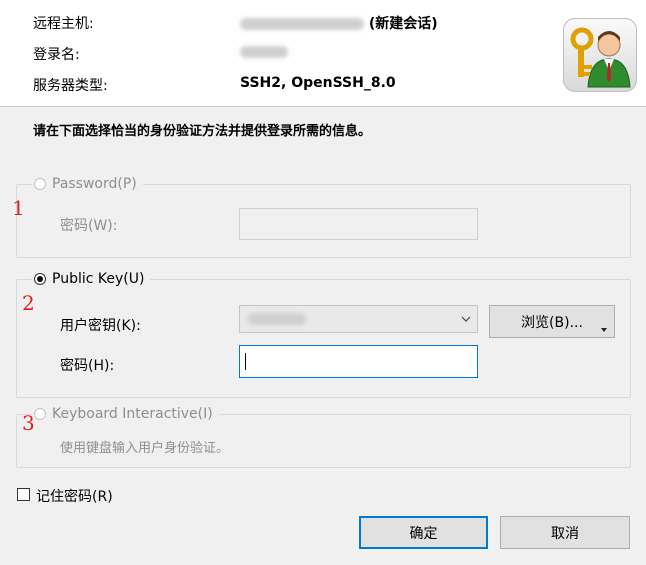  I want to click on text-cursor, so click(245, 361).